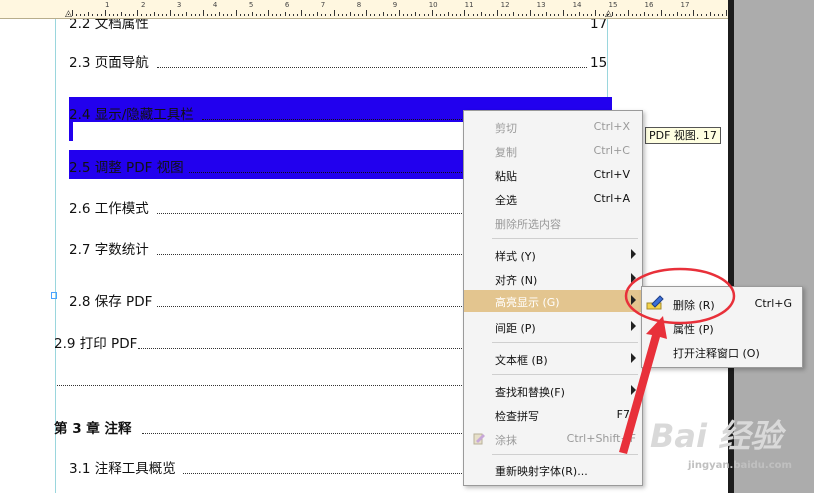 The width and height of the screenshot is (814, 493). What do you see at coordinates (740, 465) in the screenshot?
I see `watermark-url: jingyan.baidu.com` at bounding box center [740, 465].